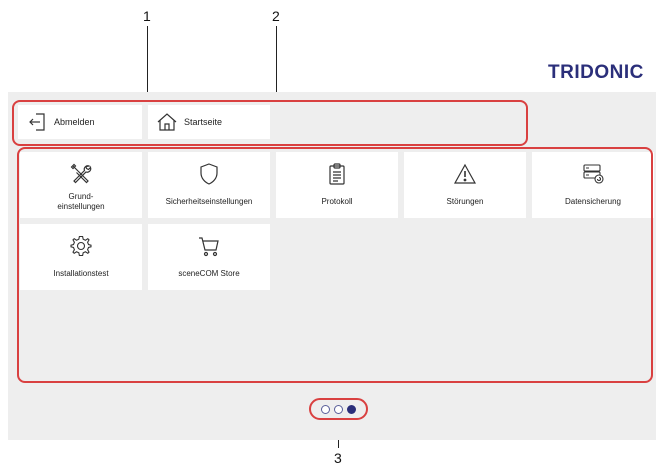 This screenshot has height=468, width=660. What do you see at coordinates (351, 409) in the screenshot?
I see `page-dot-3-active` at bounding box center [351, 409].